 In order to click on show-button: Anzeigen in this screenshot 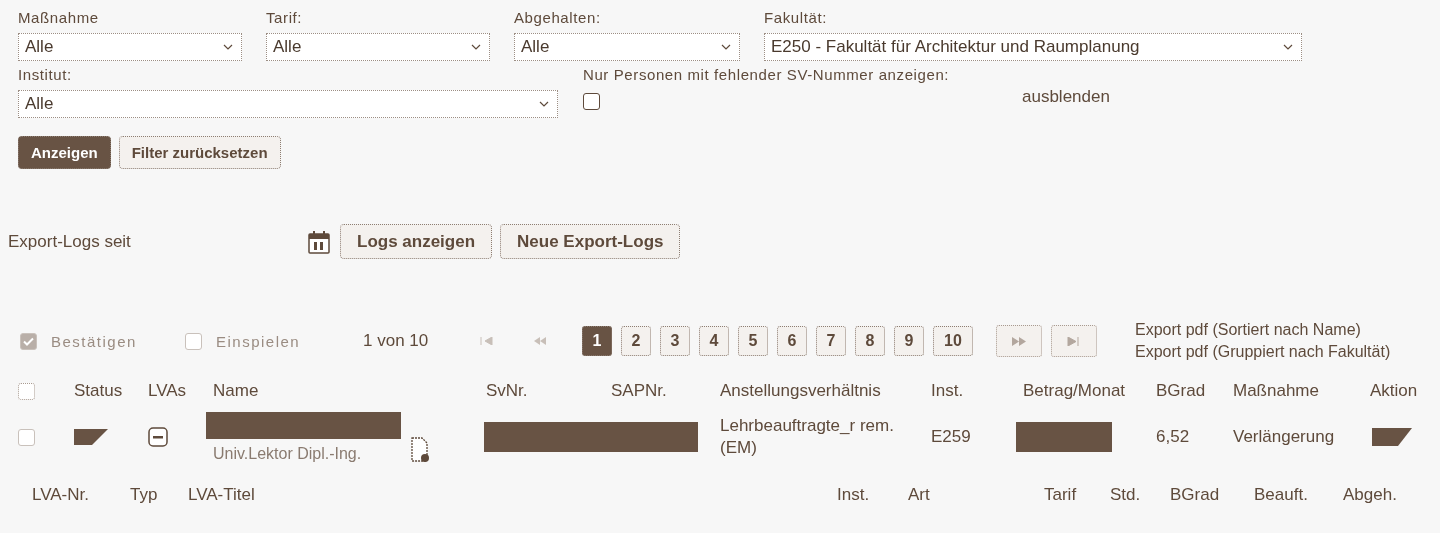, I will do `click(64, 152)`.